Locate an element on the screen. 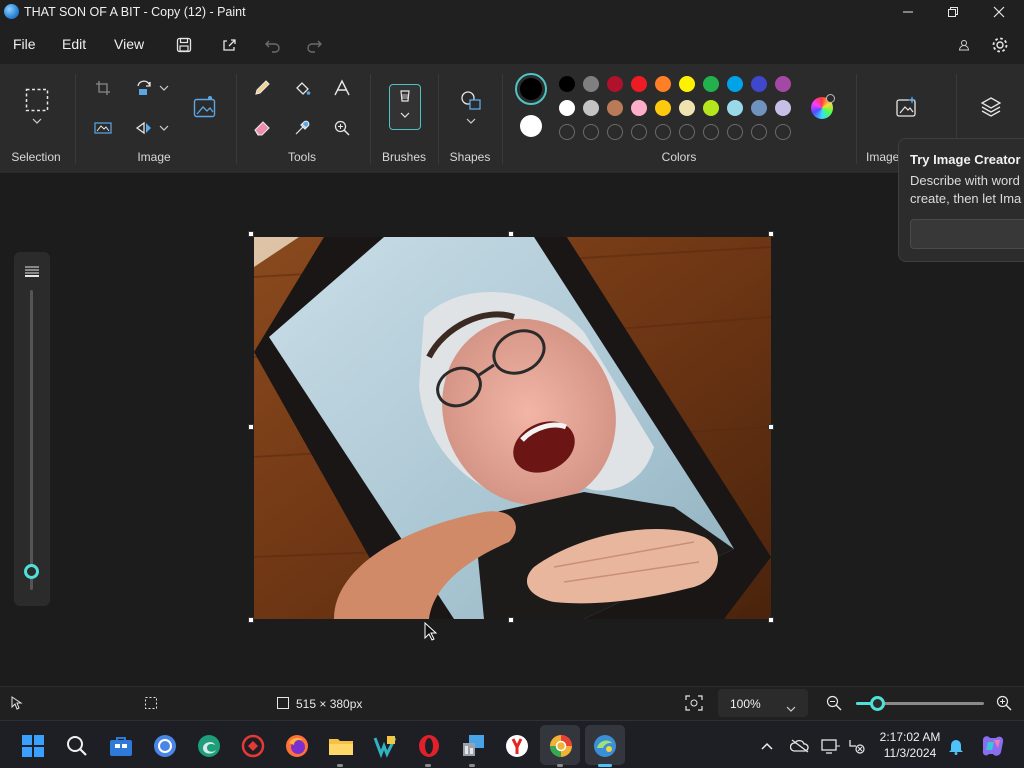  image-creator-button is located at coordinates (906, 107).